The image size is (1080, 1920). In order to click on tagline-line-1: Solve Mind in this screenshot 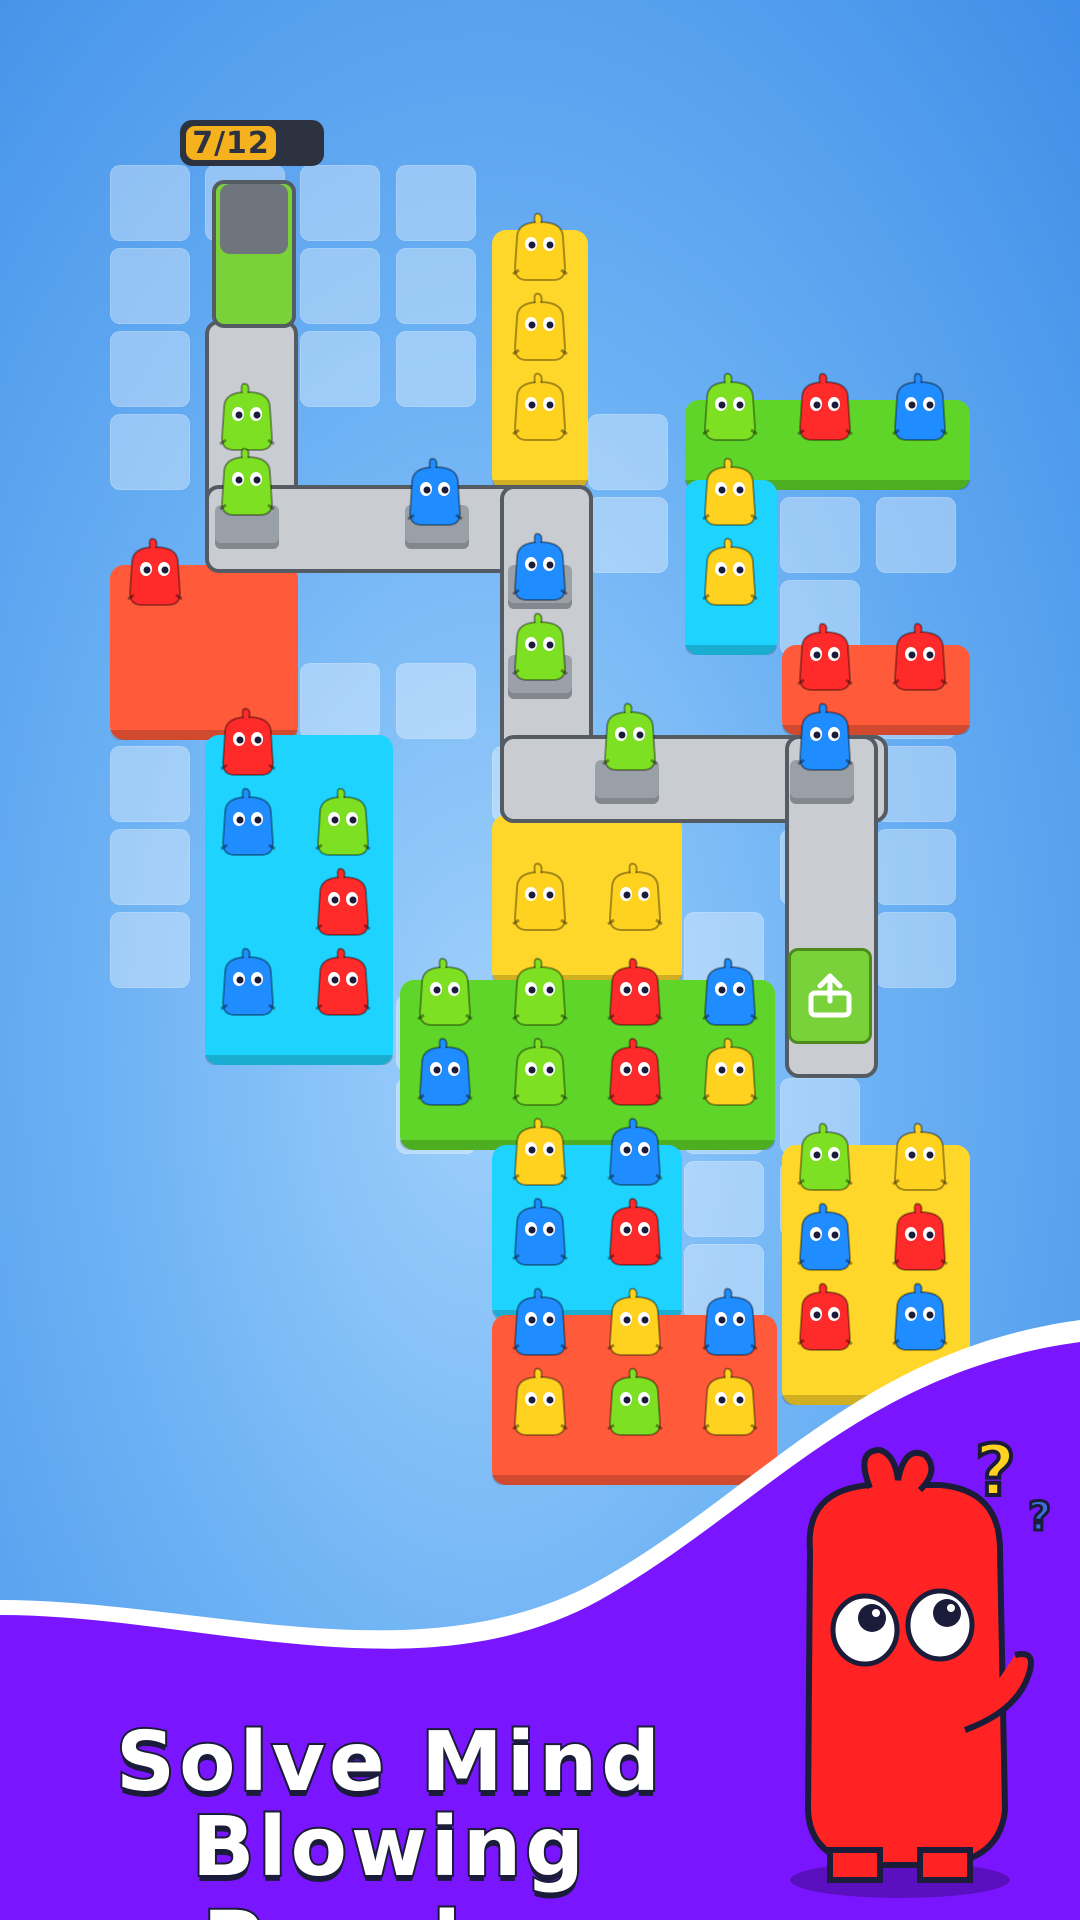, I will do `click(389, 1762)`.